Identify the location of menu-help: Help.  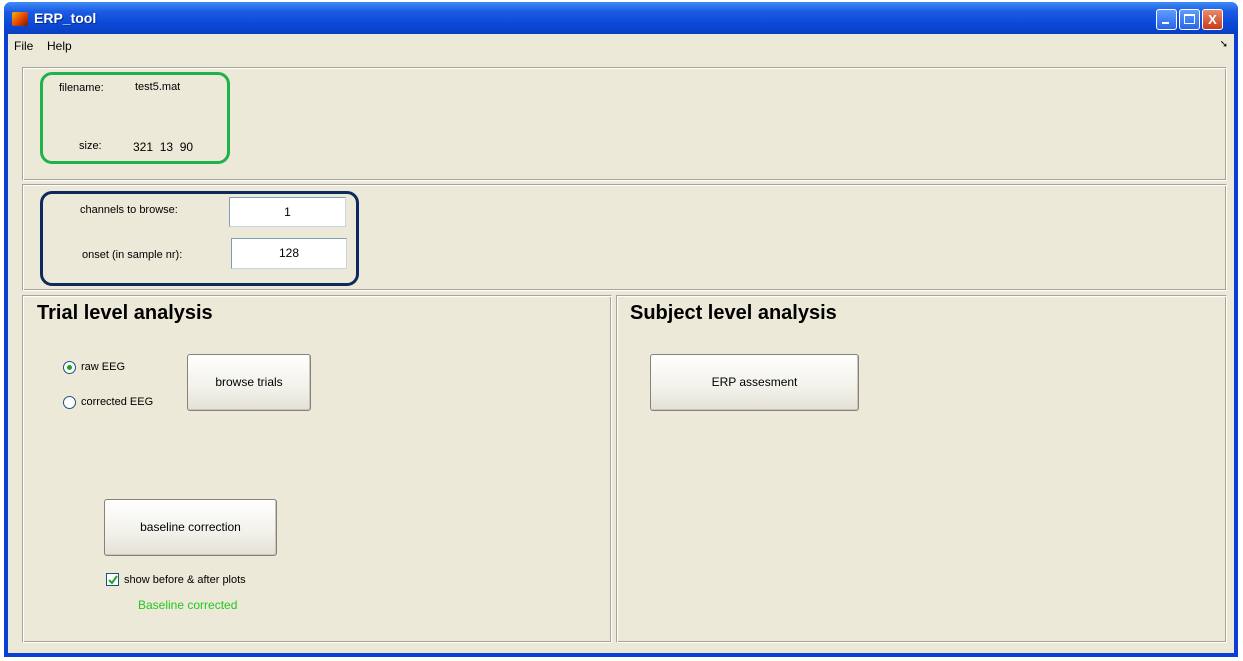
(59, 46).